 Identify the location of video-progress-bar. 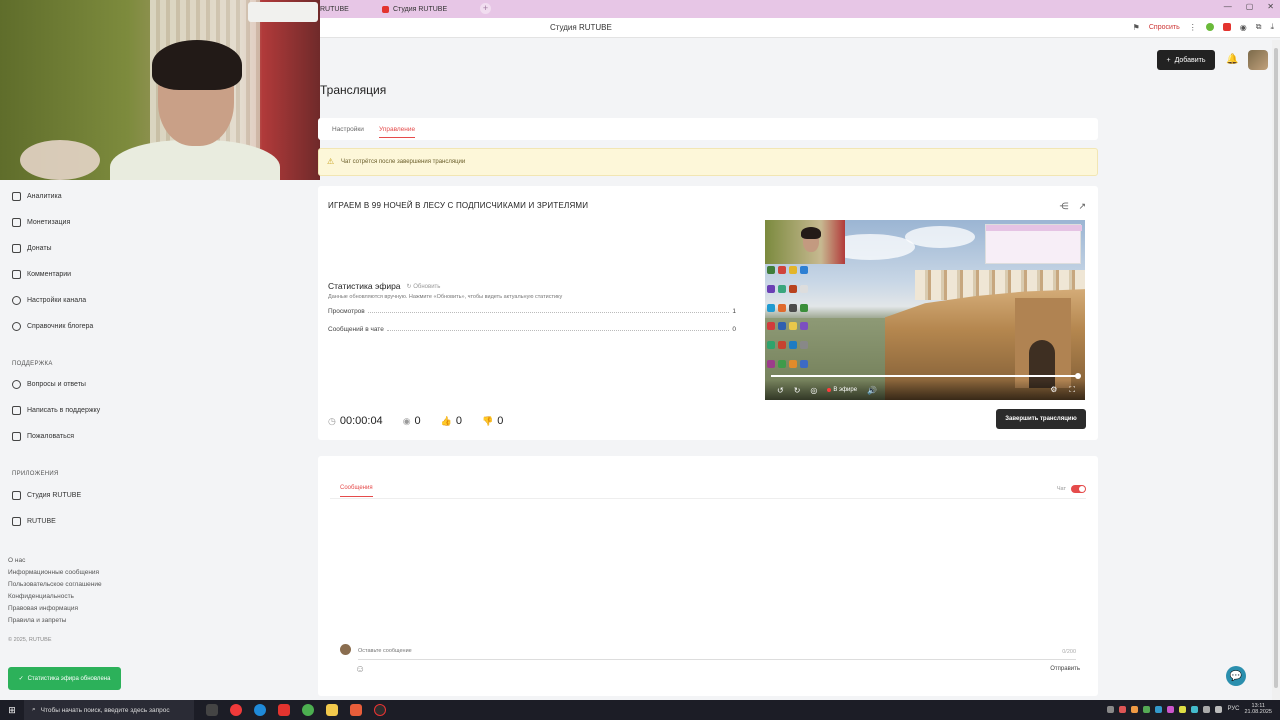
(926, 376).